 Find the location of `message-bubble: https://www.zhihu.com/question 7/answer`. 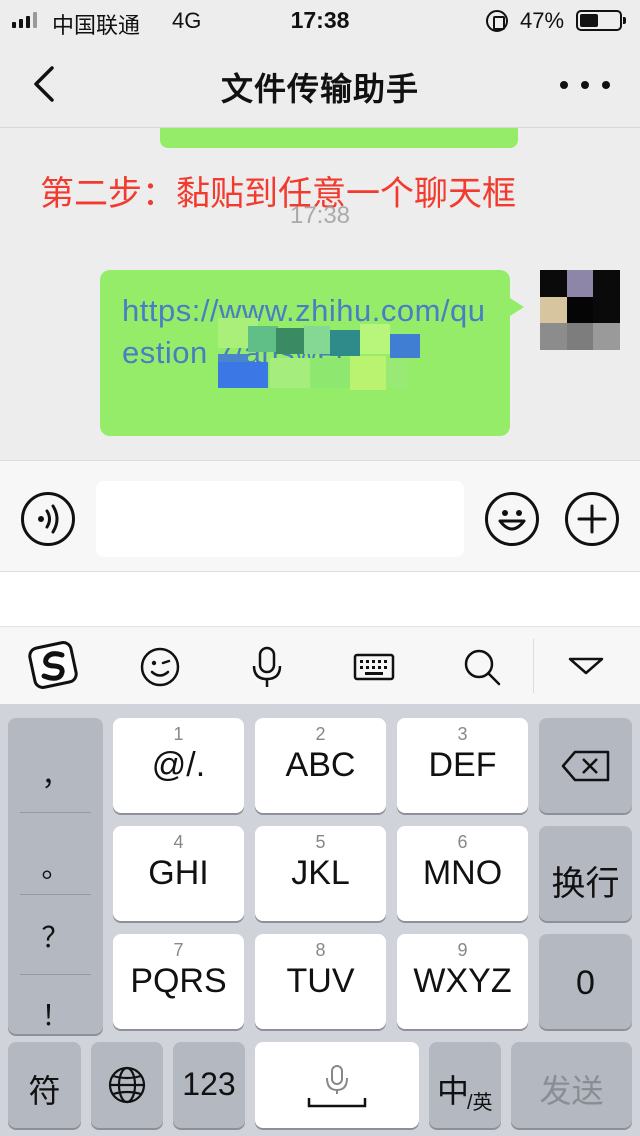

message-bubble: https://www.zhihu.com/question 7/answer is located at coordinates (312, 353).